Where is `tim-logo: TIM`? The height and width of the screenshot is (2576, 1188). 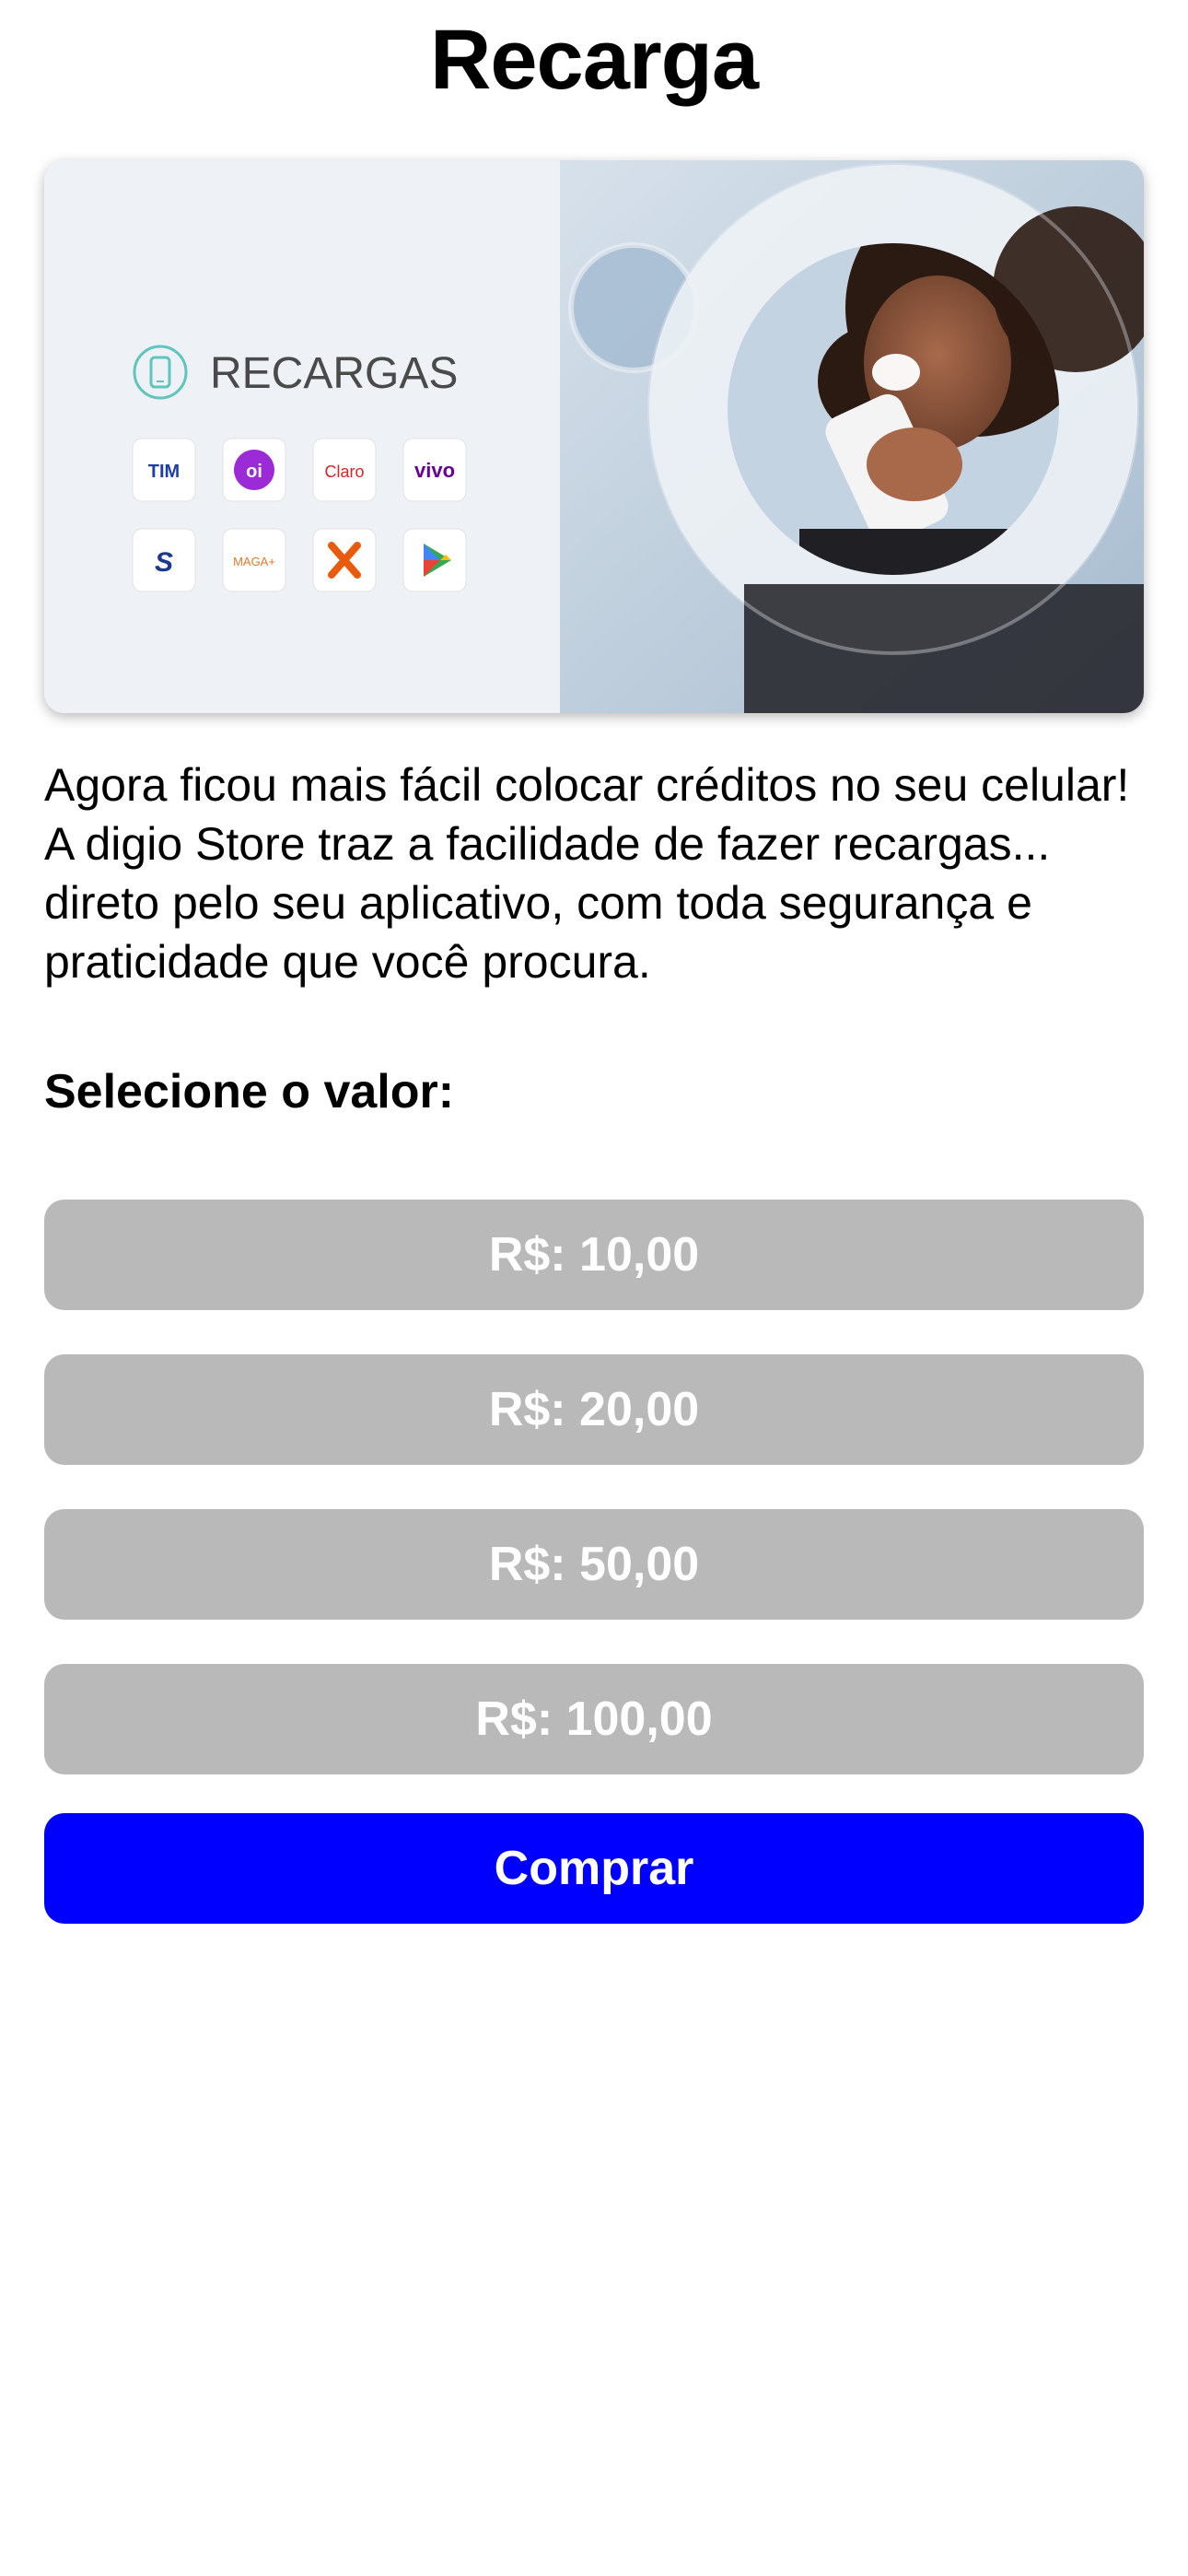
tim-logo: TIM is located at coordinates (164, 470).